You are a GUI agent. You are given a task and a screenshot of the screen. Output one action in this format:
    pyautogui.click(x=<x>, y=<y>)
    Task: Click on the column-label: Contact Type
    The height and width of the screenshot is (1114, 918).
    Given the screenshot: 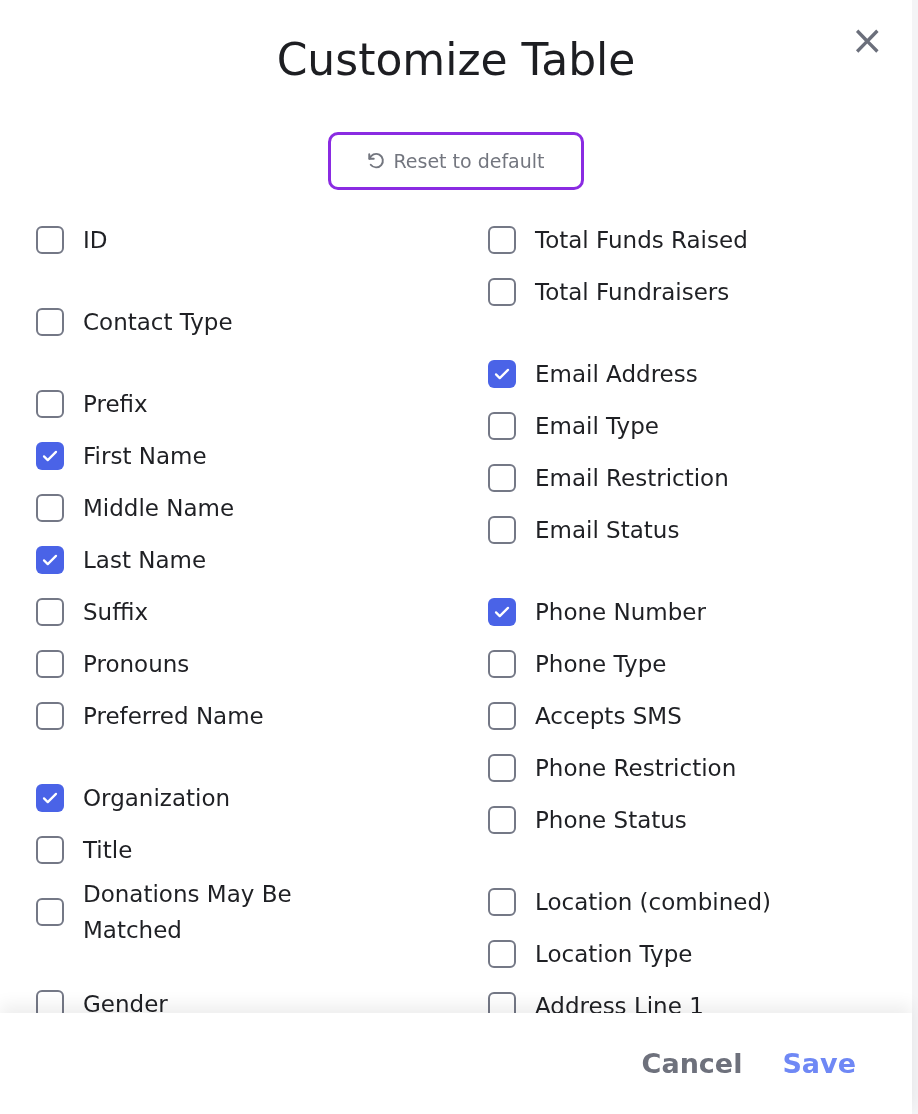 What is the action you would take?
    pyautogui.click(x=158, y=322)
    